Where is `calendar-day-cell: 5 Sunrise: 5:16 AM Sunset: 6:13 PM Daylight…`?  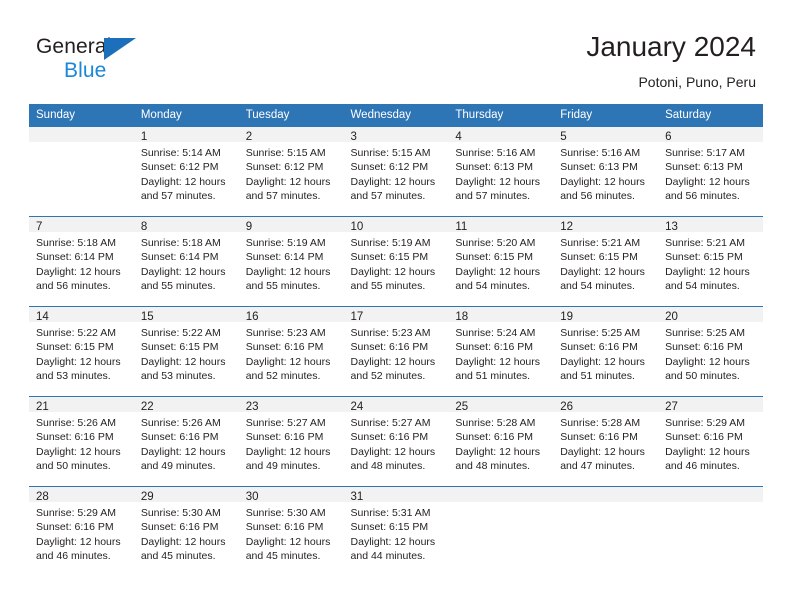 calendar-day-cell: 5 Sunrise: 5:16 AM Sunset: 6:13 PM Daylight… is located at coordinates (606, 171).